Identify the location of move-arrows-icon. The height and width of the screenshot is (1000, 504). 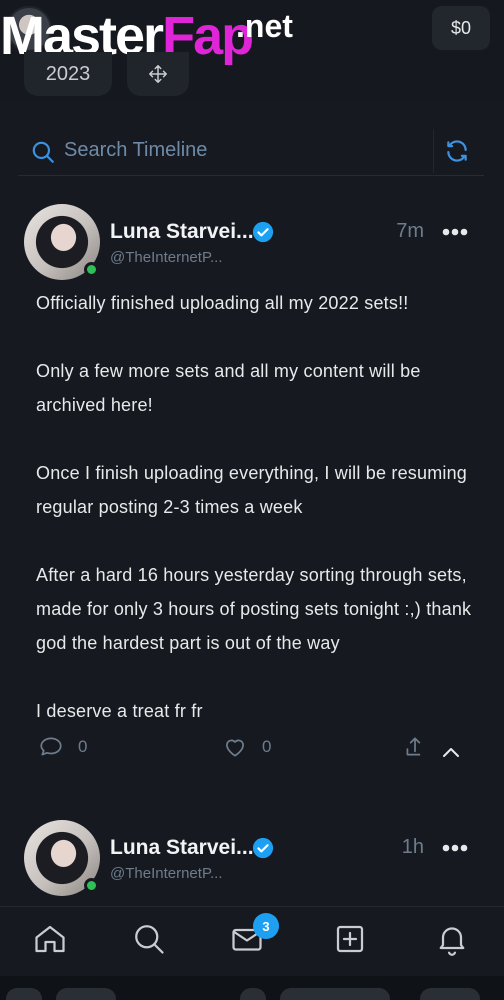
(158, 74).